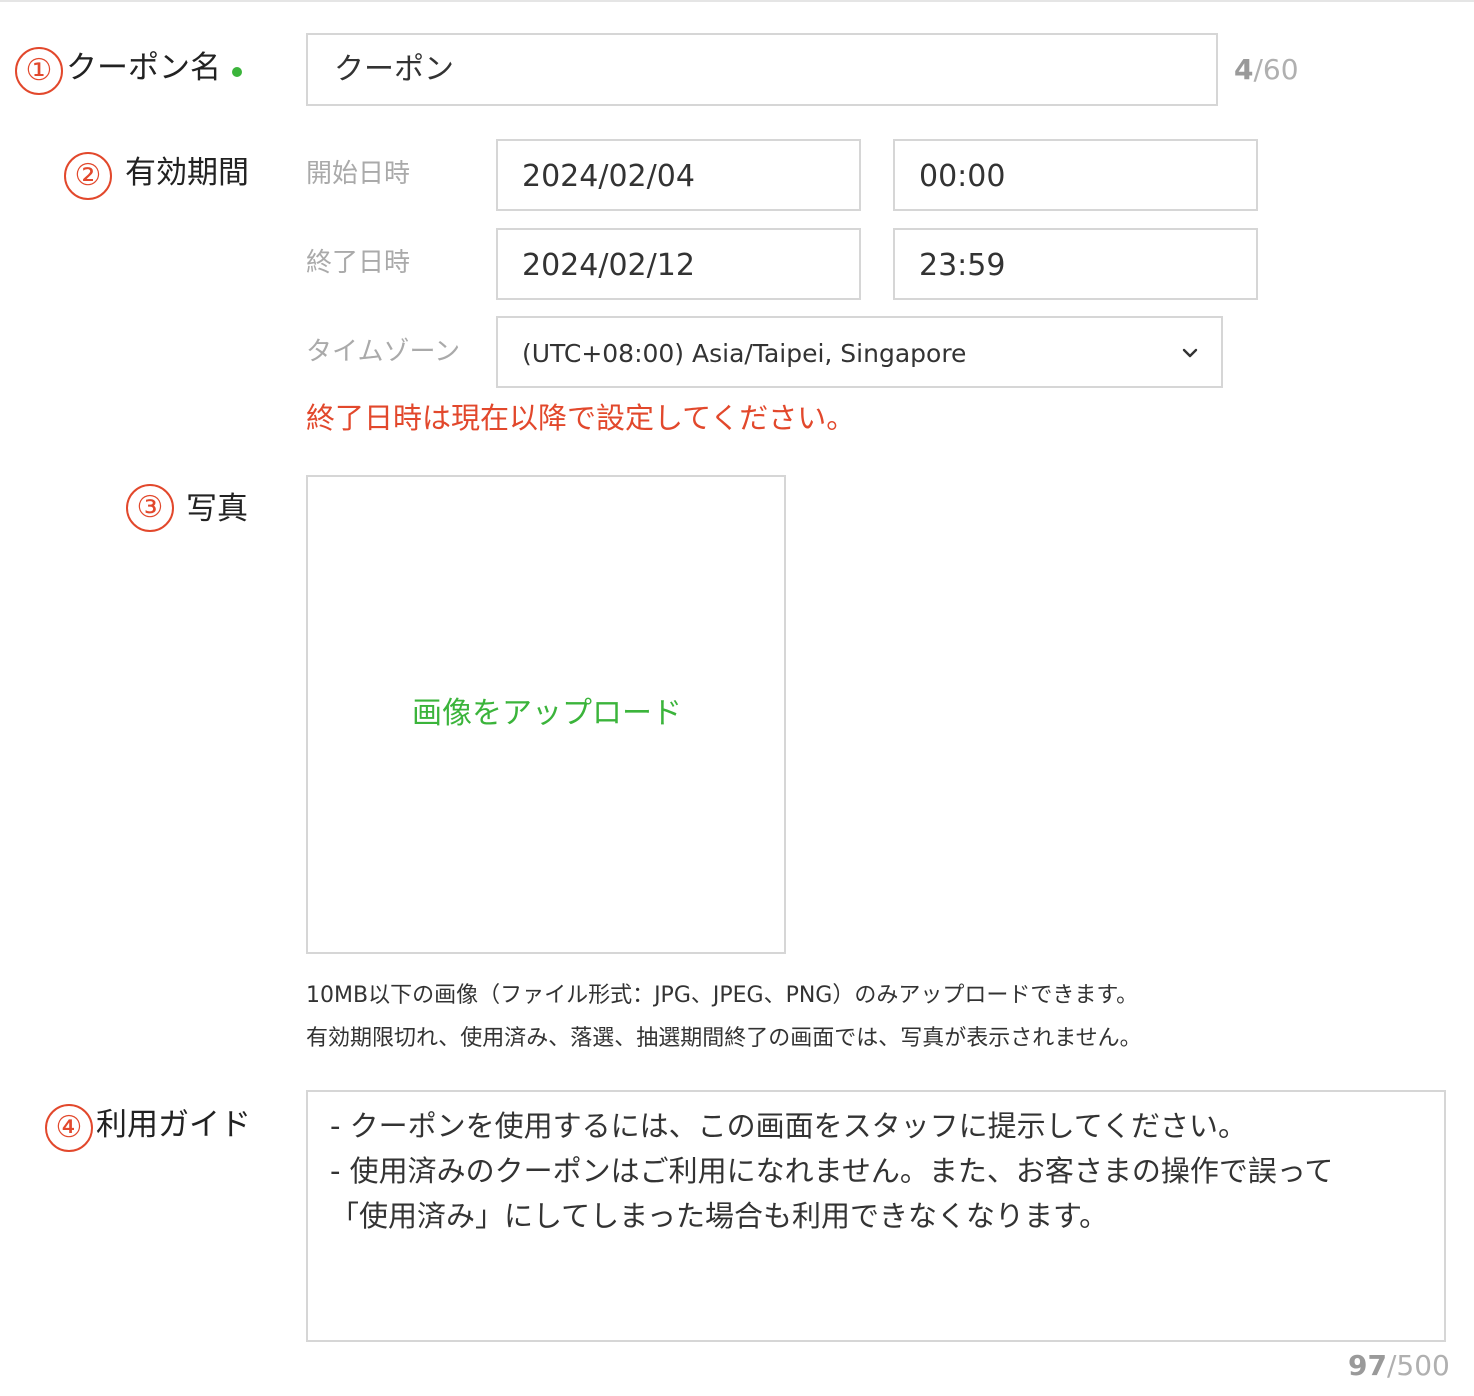 The height and width of the screenshot is (1396, 1474). What do you see at coordinates (762, 69) in the screenshot?
I see `coupon-name-input: クーポン` at bounding box center [762, 69].